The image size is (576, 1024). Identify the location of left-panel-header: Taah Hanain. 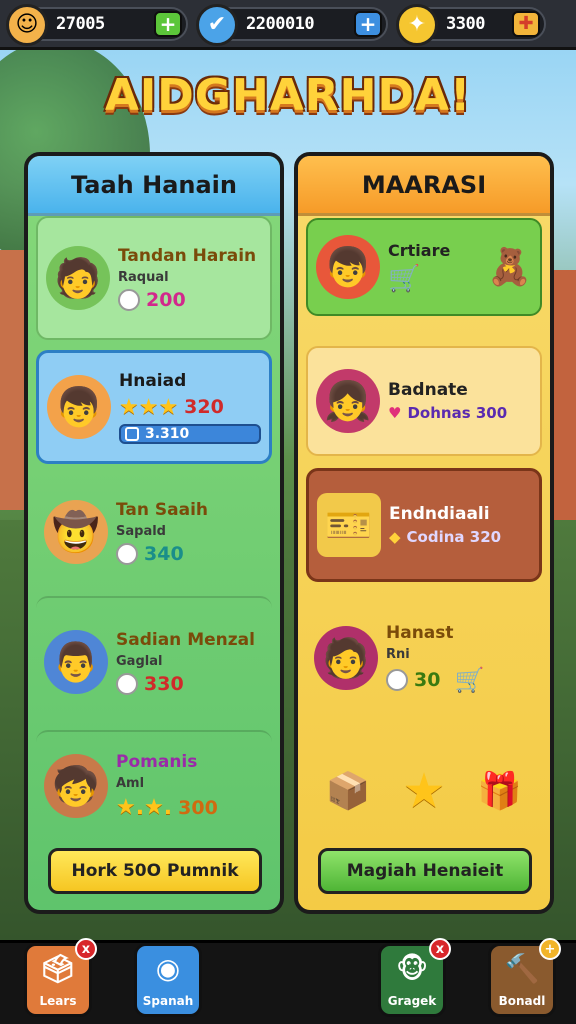
(154, 186).